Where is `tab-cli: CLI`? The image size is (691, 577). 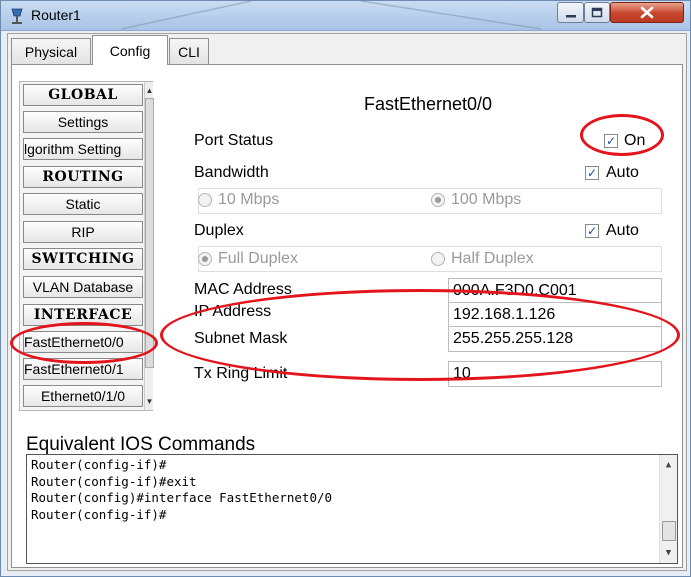
tab-cli: CLI is located at coordinates (189, 51).